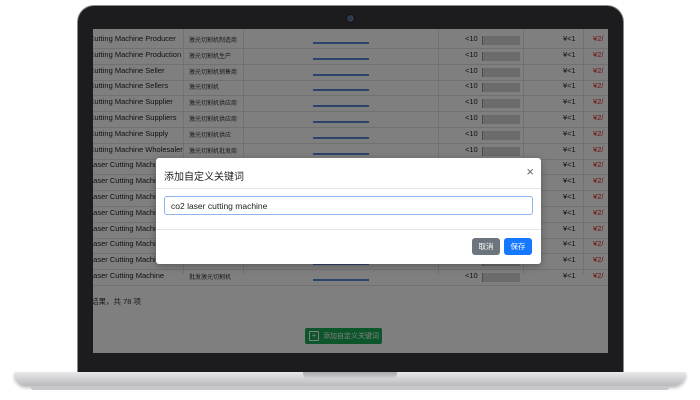 The height and width of the screenshot is (400, 700). Describe the element at coordinates (486, 246) in the screenshot. I see `cancel-button: 取消` at that location.